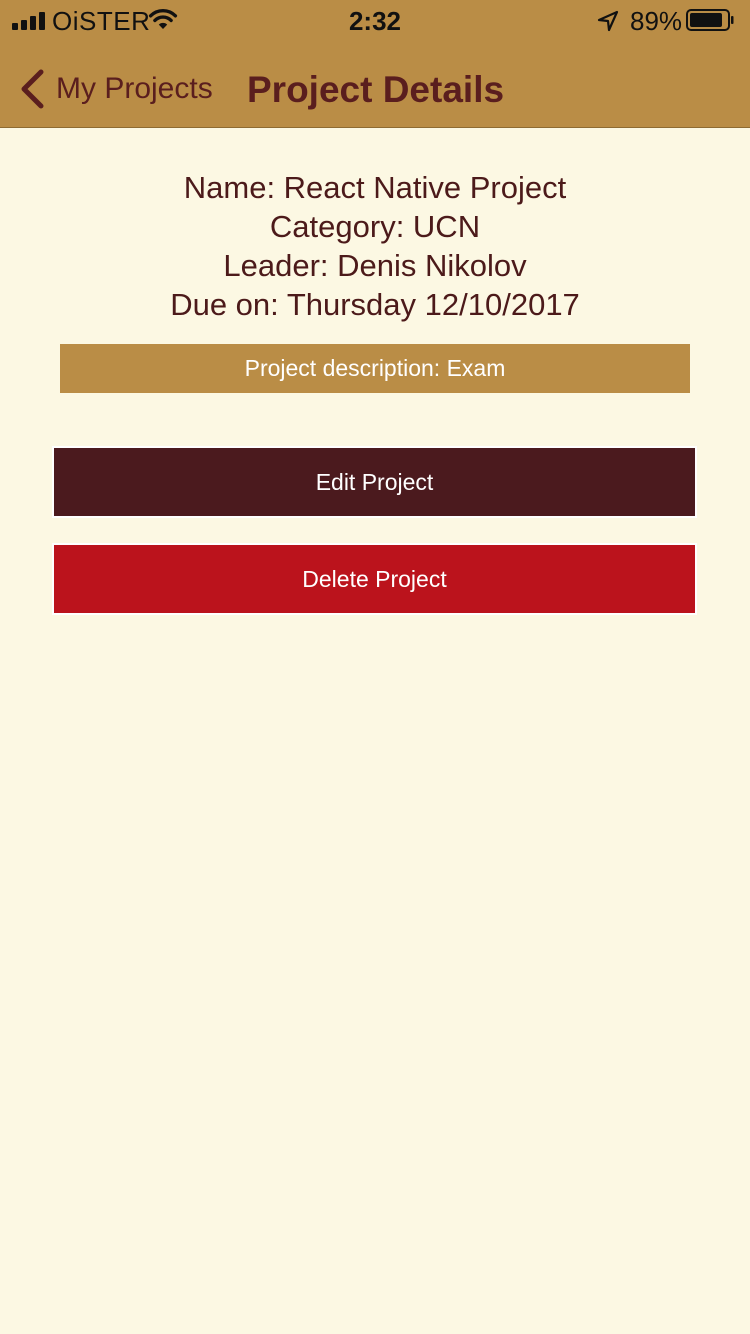 This screenshot has height=1334, width=750. What do you see at coordinates (375, 265) in the screenshot?
I see `project-leader: Leader: Denis Nikolov` at bounding box center [375, 265].